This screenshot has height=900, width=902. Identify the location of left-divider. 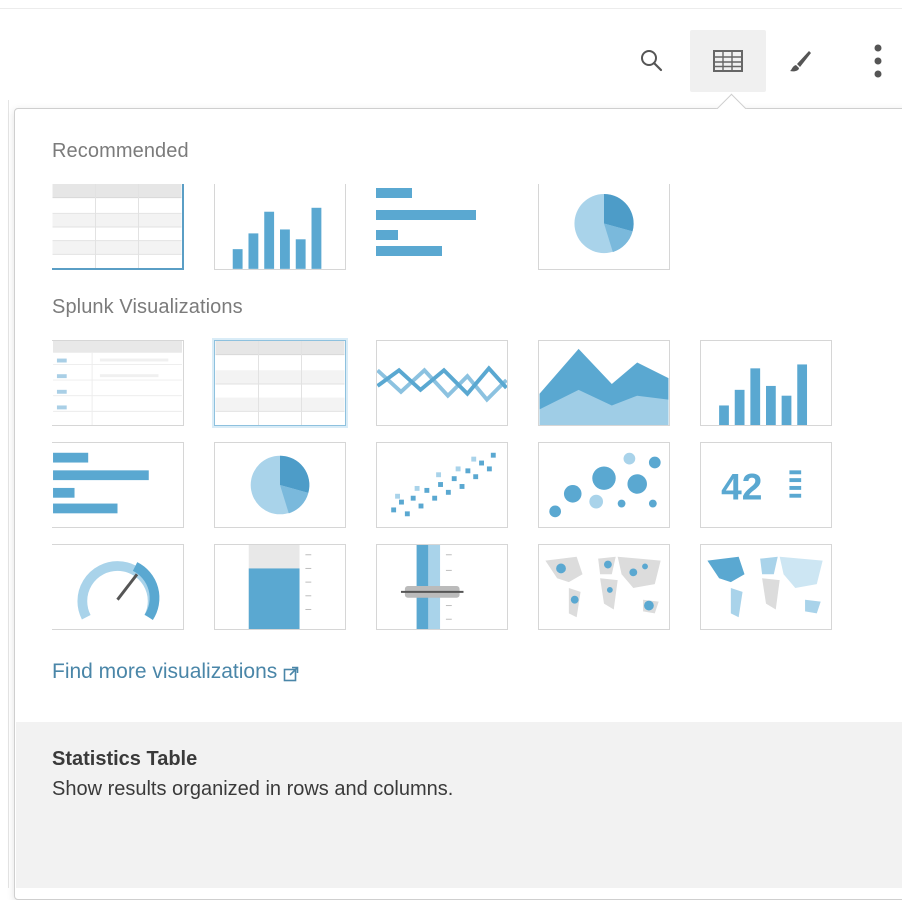
(8, 494).